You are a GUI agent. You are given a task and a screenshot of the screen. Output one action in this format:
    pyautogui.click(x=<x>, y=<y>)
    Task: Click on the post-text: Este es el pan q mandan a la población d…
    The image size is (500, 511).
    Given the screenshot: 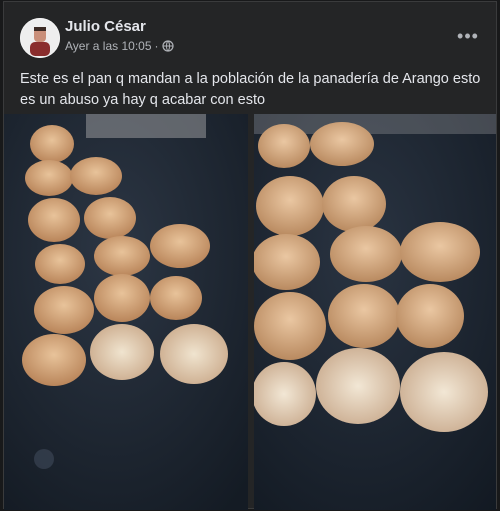 What is the action you would take?
    pyautogui.click(x=250, y=89)
    